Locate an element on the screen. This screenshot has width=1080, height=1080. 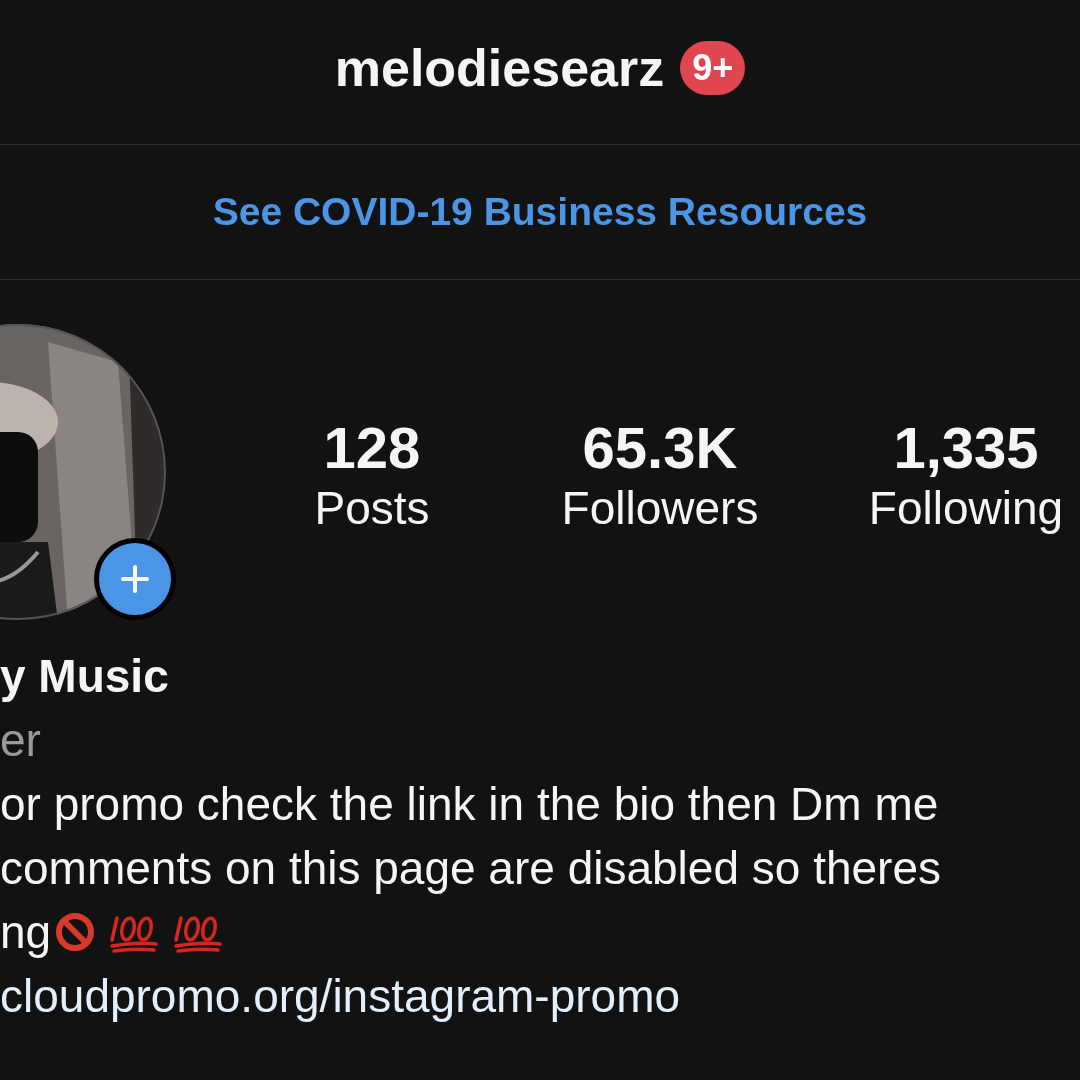
business-resources-link: See COVID-19 Business Resources is located at coordinates (540, 212).